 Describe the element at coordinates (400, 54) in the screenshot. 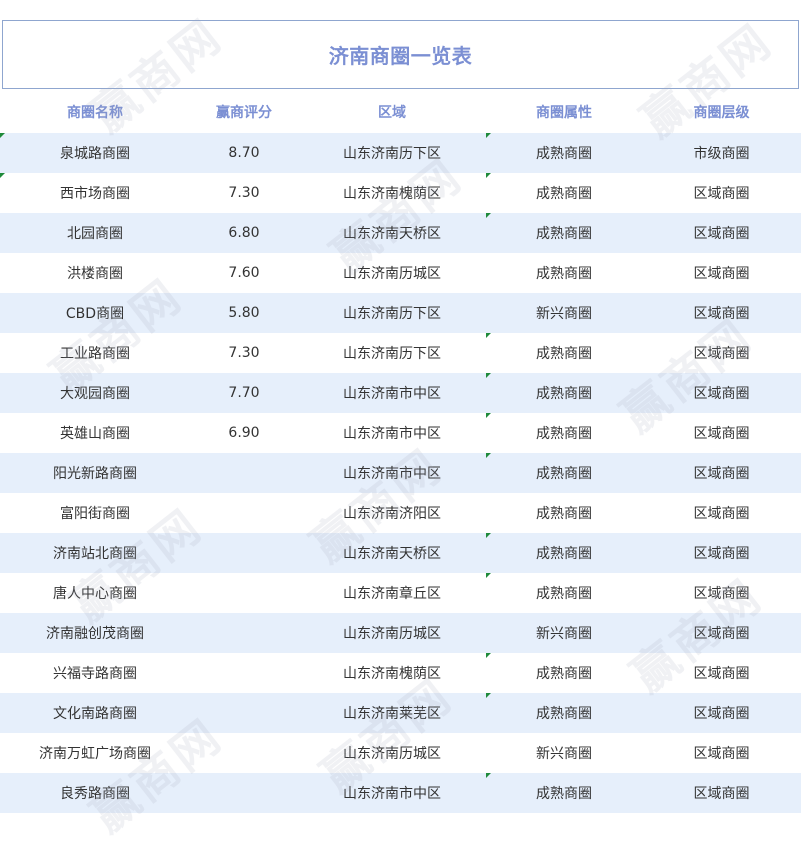

I see `table-title-box: 济南商圈一览表` at that location.